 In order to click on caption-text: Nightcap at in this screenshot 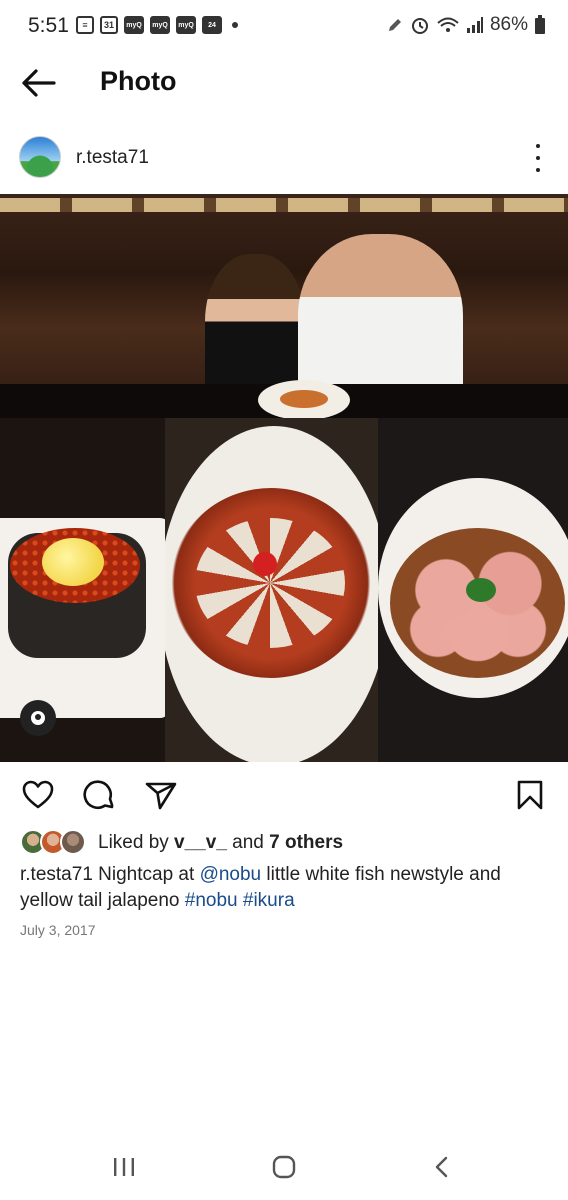, I will do `click(146, 874)`.